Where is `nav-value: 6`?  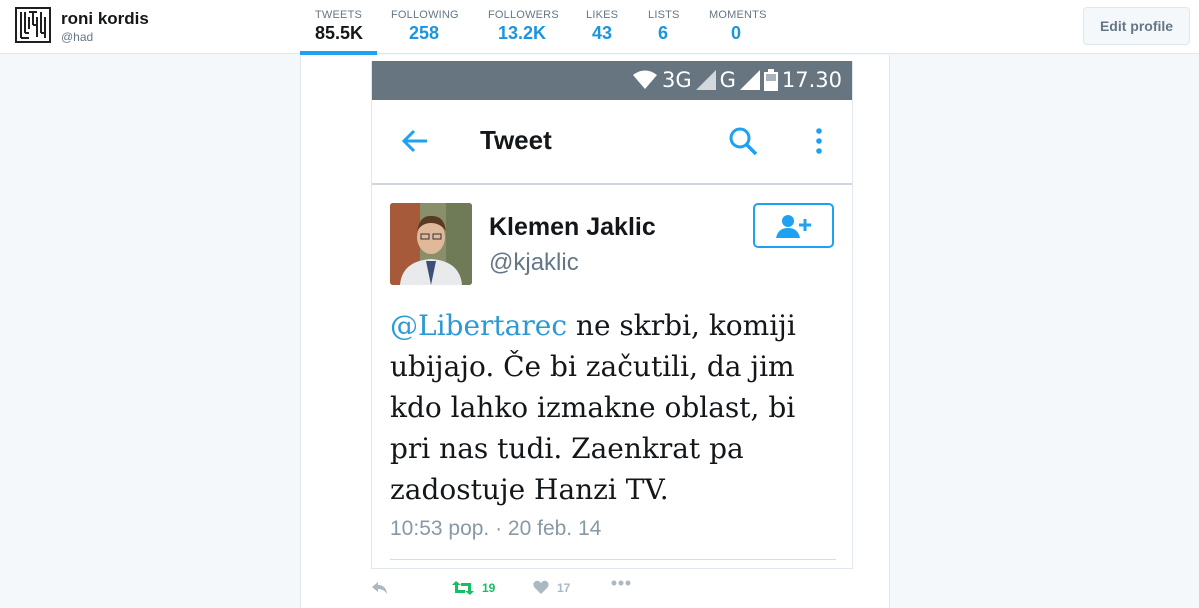
nav-value: 6 is located at coordinates (663, 33).